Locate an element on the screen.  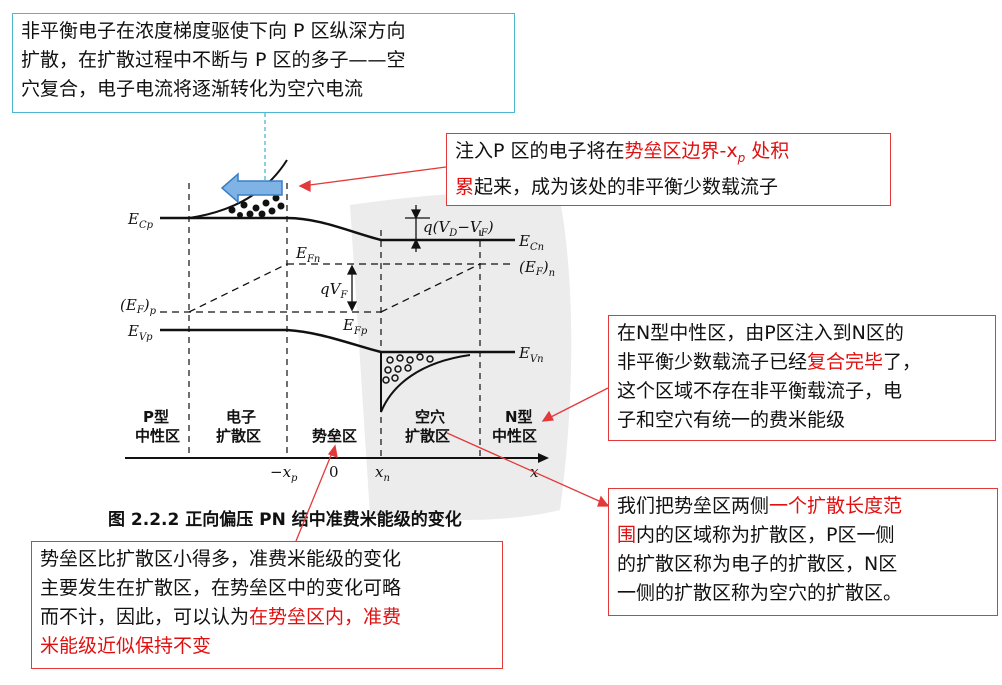
note-line: 非平衡电子在浓度梯度驱使下向 P 区纵深方向 is located at coordinates (213, 31).